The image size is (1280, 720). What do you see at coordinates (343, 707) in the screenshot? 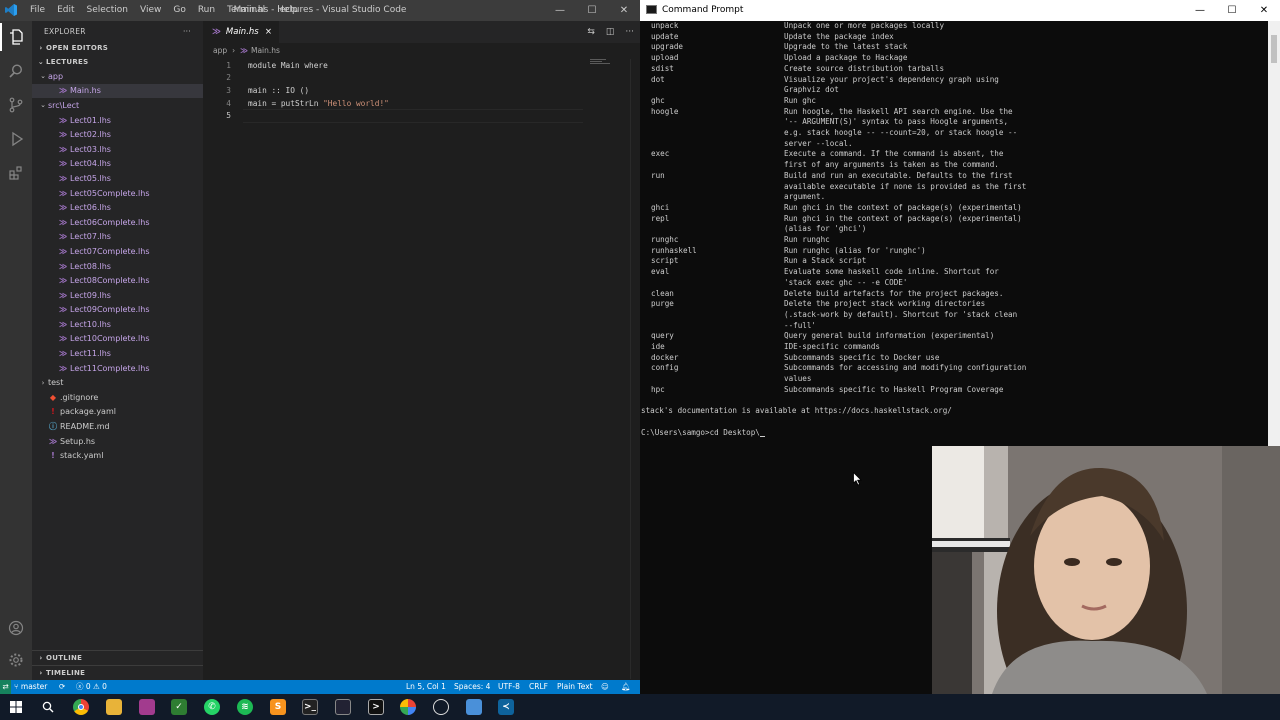
I see `app-window-icon` at bounding box center [343, 707].